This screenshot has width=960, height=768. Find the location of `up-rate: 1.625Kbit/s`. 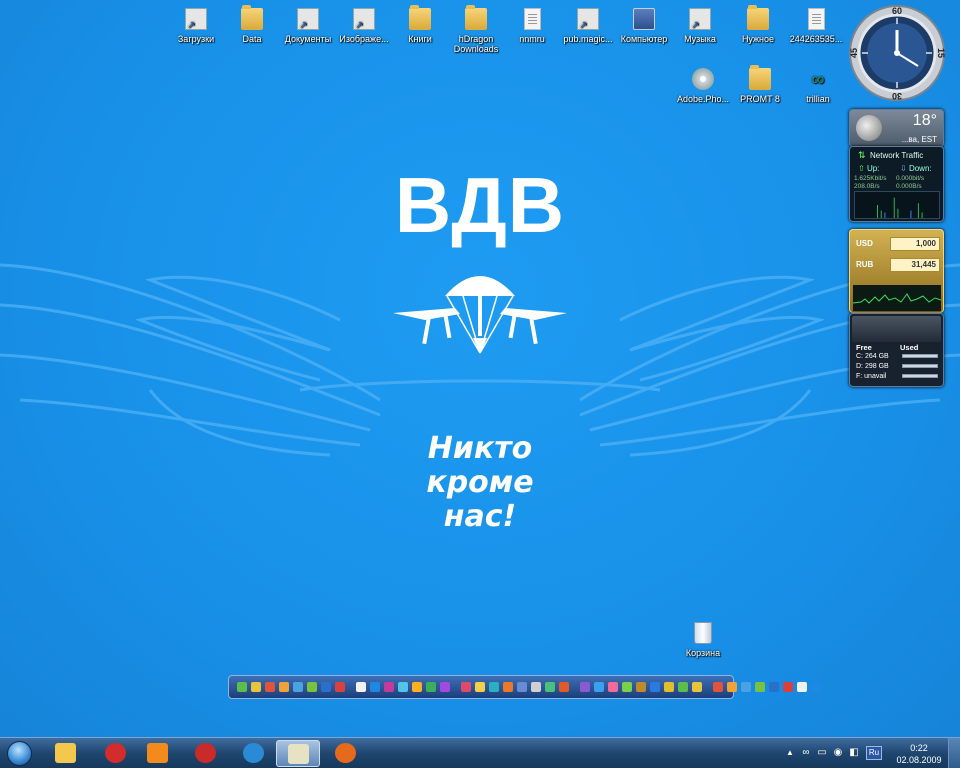

up-rate: 1.625Kbit/s is located at coordinates (870, 178).